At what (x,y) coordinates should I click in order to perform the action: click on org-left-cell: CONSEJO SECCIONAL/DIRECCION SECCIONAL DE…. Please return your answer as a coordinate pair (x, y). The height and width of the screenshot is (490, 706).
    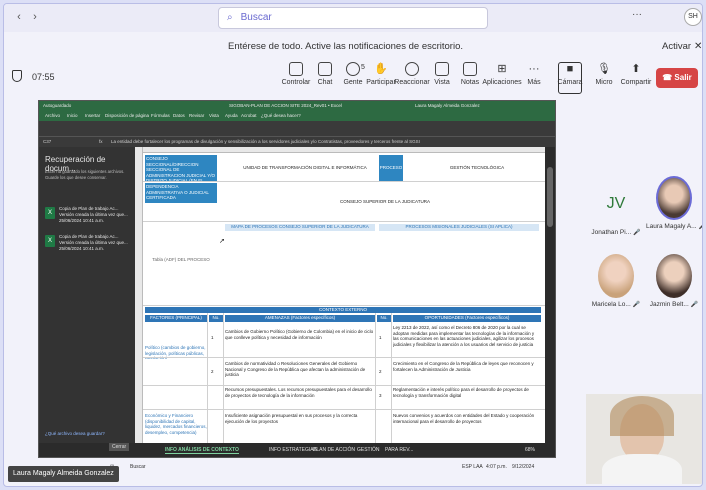
    Looking at the image, I should click on (181, 168).